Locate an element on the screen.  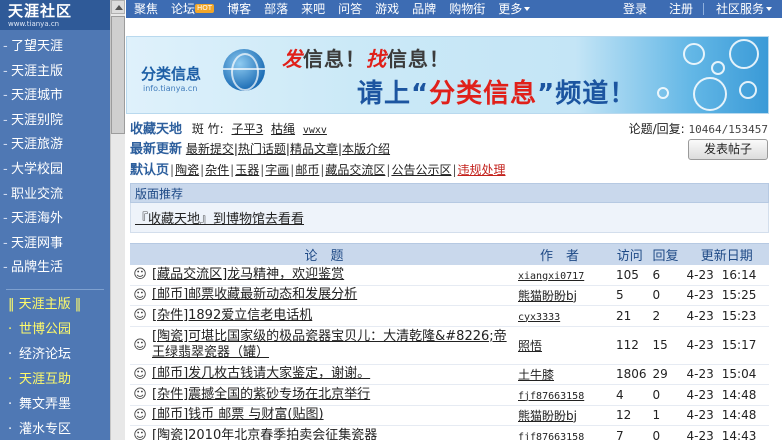
reply-count: 6 is located at coordinates (665, 275).